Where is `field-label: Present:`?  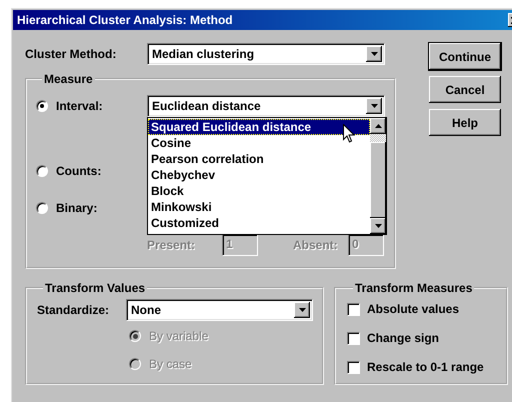 field-label: Present: is located at coordinates (171, 245).